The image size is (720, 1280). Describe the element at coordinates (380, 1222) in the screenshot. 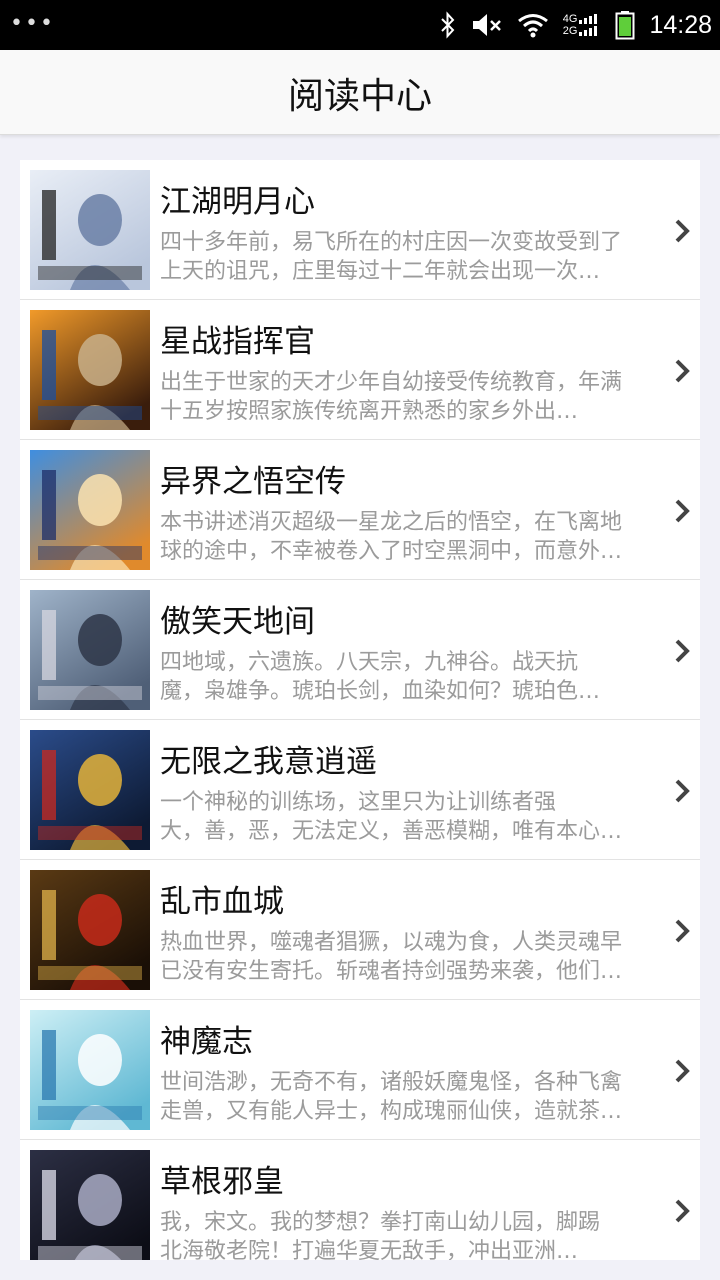

I see `book-description-line: 我，宋文。我的梦想？拳打南山幼儿园，脚踢` at that location.